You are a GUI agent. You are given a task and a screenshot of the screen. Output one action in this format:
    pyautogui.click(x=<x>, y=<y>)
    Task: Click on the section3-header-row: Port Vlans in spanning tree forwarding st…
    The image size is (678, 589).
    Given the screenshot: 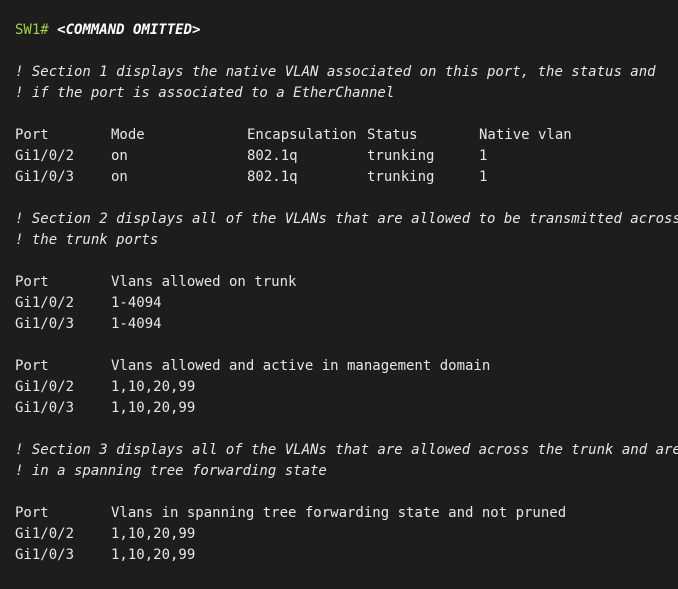 What is the action you would take?
    pyautogui.click(x=346, y=513)
    